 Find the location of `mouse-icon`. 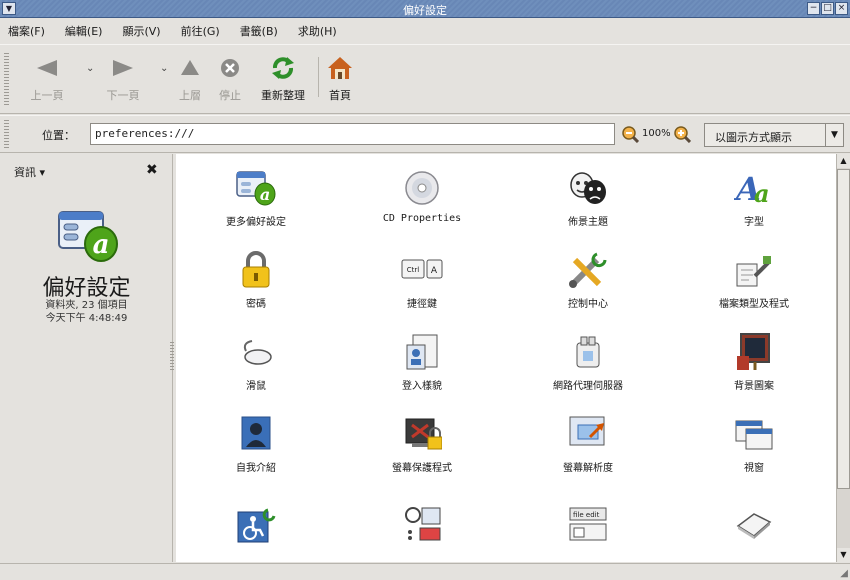

mouse-icon is located at coordinates (257, 352).